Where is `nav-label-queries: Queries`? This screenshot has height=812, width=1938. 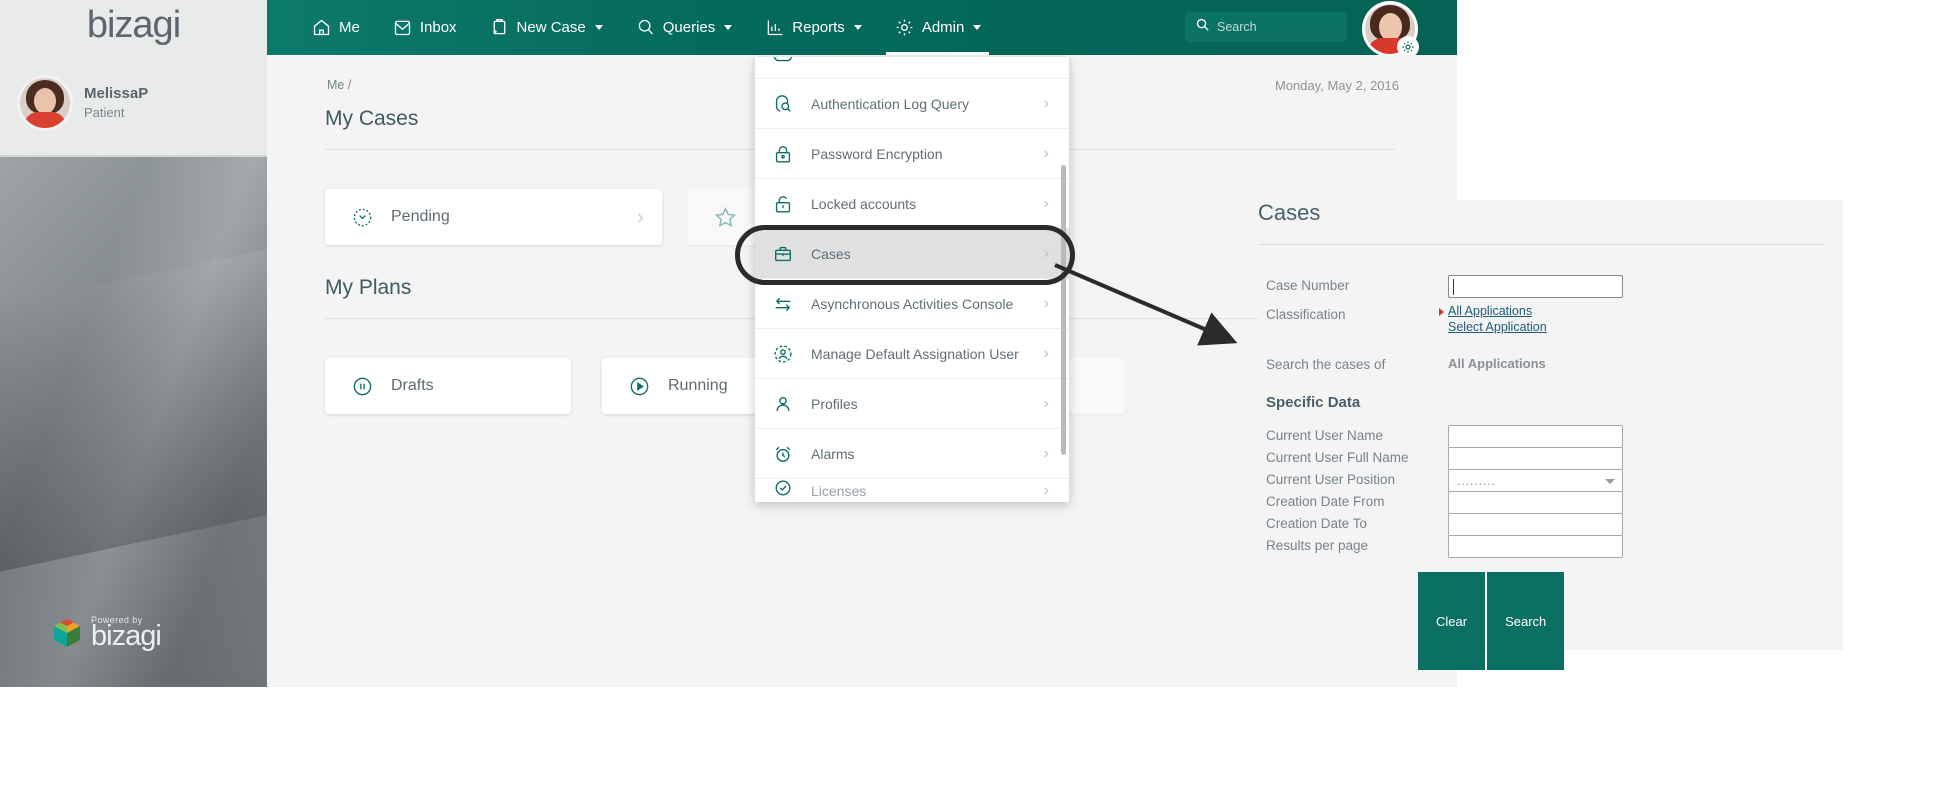
nav-label-queries: Queries is located at coordinates (689, 27).